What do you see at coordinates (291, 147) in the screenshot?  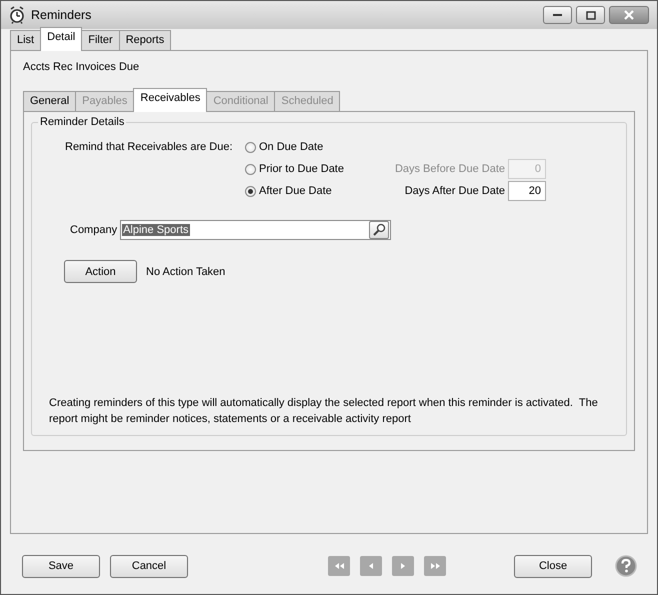 I see `radio-label: On Due Date` at bounding box center [291, 147].